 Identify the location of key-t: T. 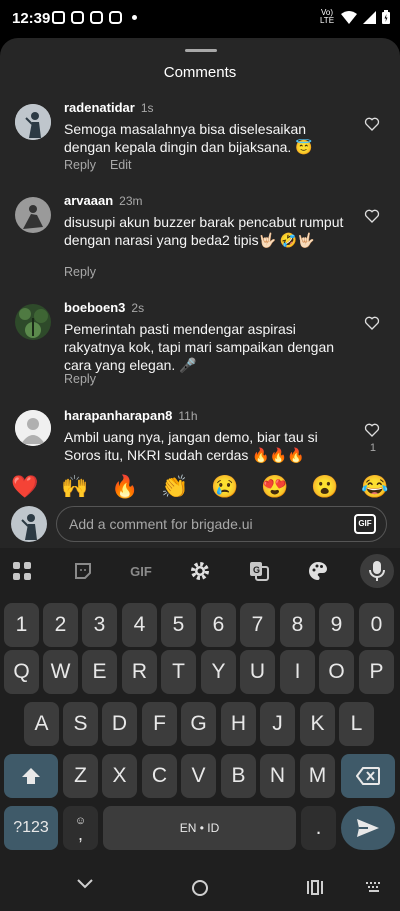
(178, 672).